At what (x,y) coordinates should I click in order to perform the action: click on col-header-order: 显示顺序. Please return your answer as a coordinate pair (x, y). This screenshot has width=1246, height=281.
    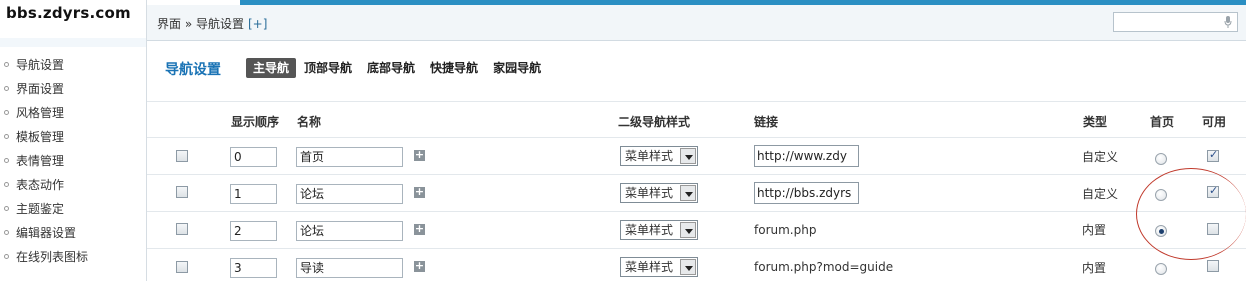
    Looking at the image, I should click on (255, 122).